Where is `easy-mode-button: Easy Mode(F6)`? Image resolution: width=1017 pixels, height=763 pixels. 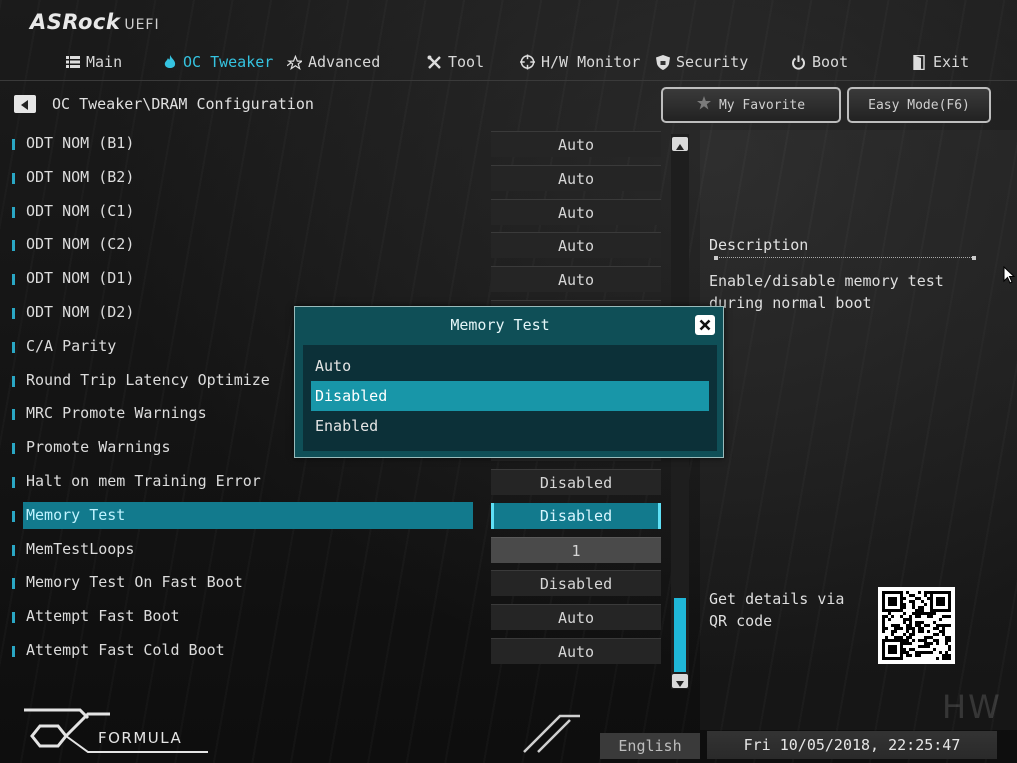
easy-mode-button: Easy Mode(F6) is located at coordinates (919, 105).